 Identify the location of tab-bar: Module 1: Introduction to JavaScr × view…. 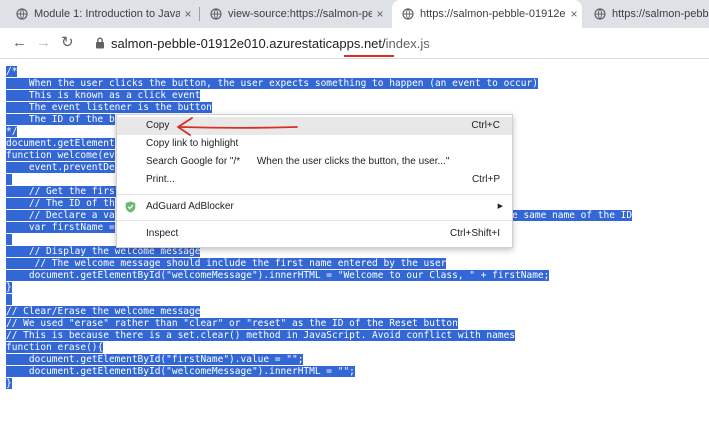
(354, 14).